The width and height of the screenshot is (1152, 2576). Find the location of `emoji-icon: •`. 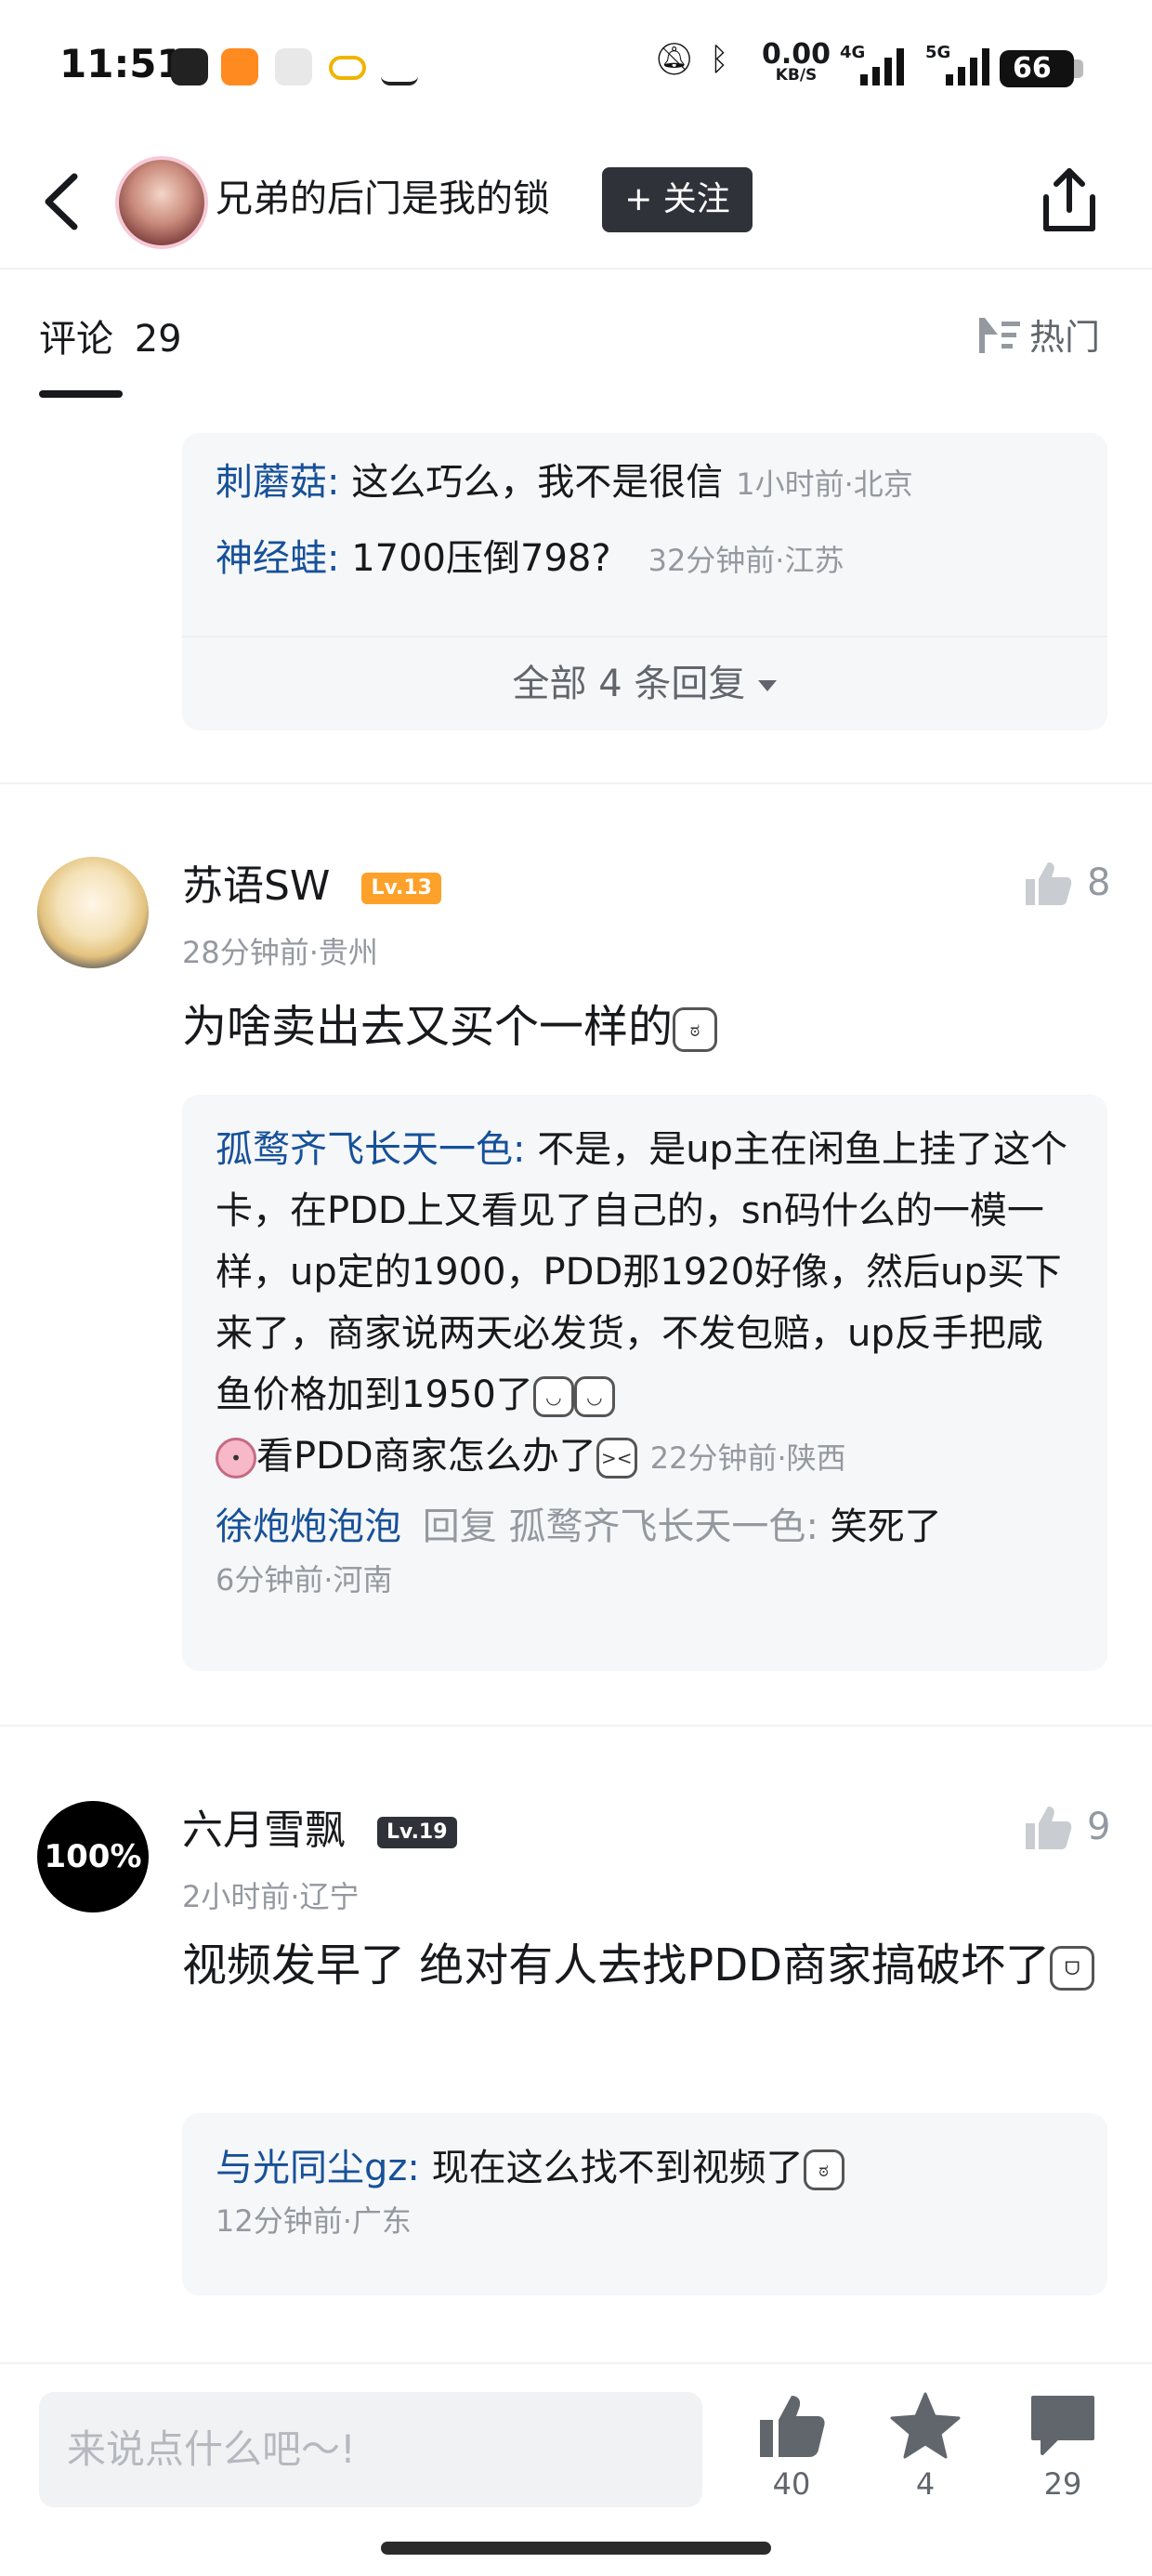

emoji-icon: • is located at coordinates (236, 1458).